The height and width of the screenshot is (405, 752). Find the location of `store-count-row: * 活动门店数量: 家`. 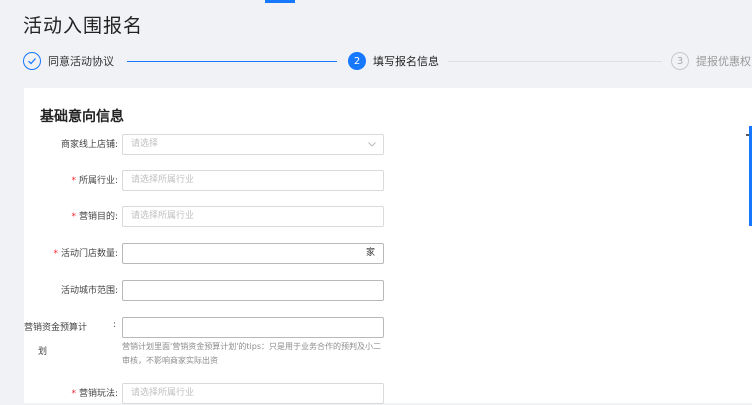

store-count-row: * 活动门店数量: 家 is located at coordinates (224, 254).